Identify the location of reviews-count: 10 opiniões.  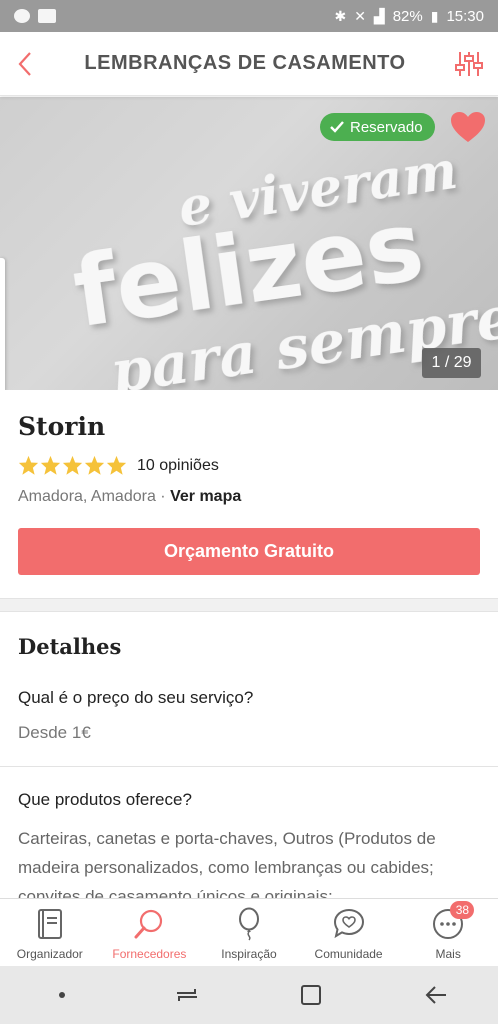
(178, 465).